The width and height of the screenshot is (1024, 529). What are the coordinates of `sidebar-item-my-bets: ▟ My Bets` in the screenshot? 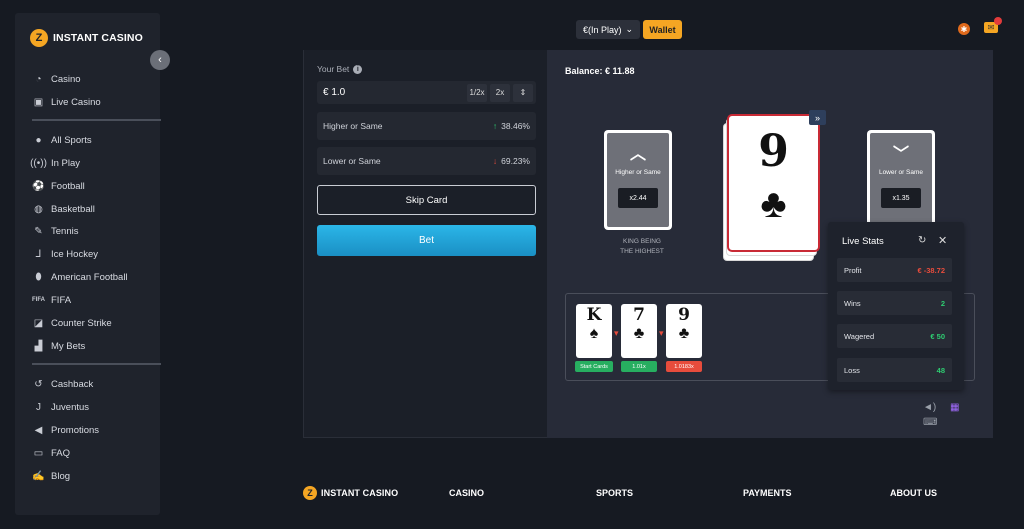 It's located at (59, 346).